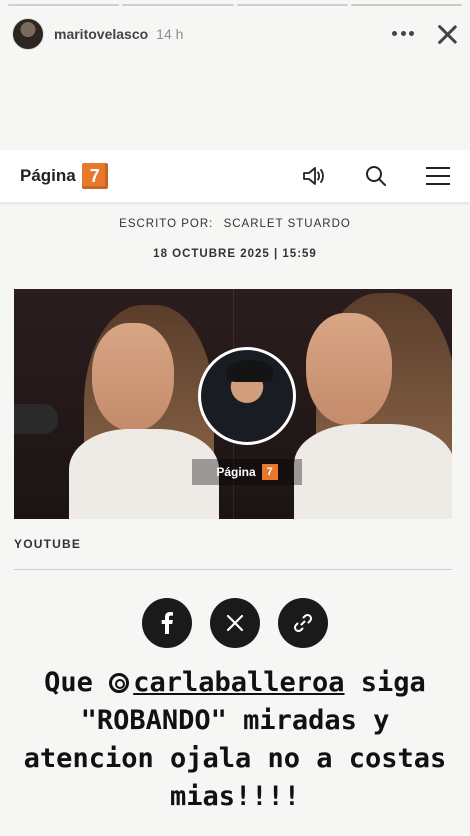  I want to click on avatar, so click(28, 34).